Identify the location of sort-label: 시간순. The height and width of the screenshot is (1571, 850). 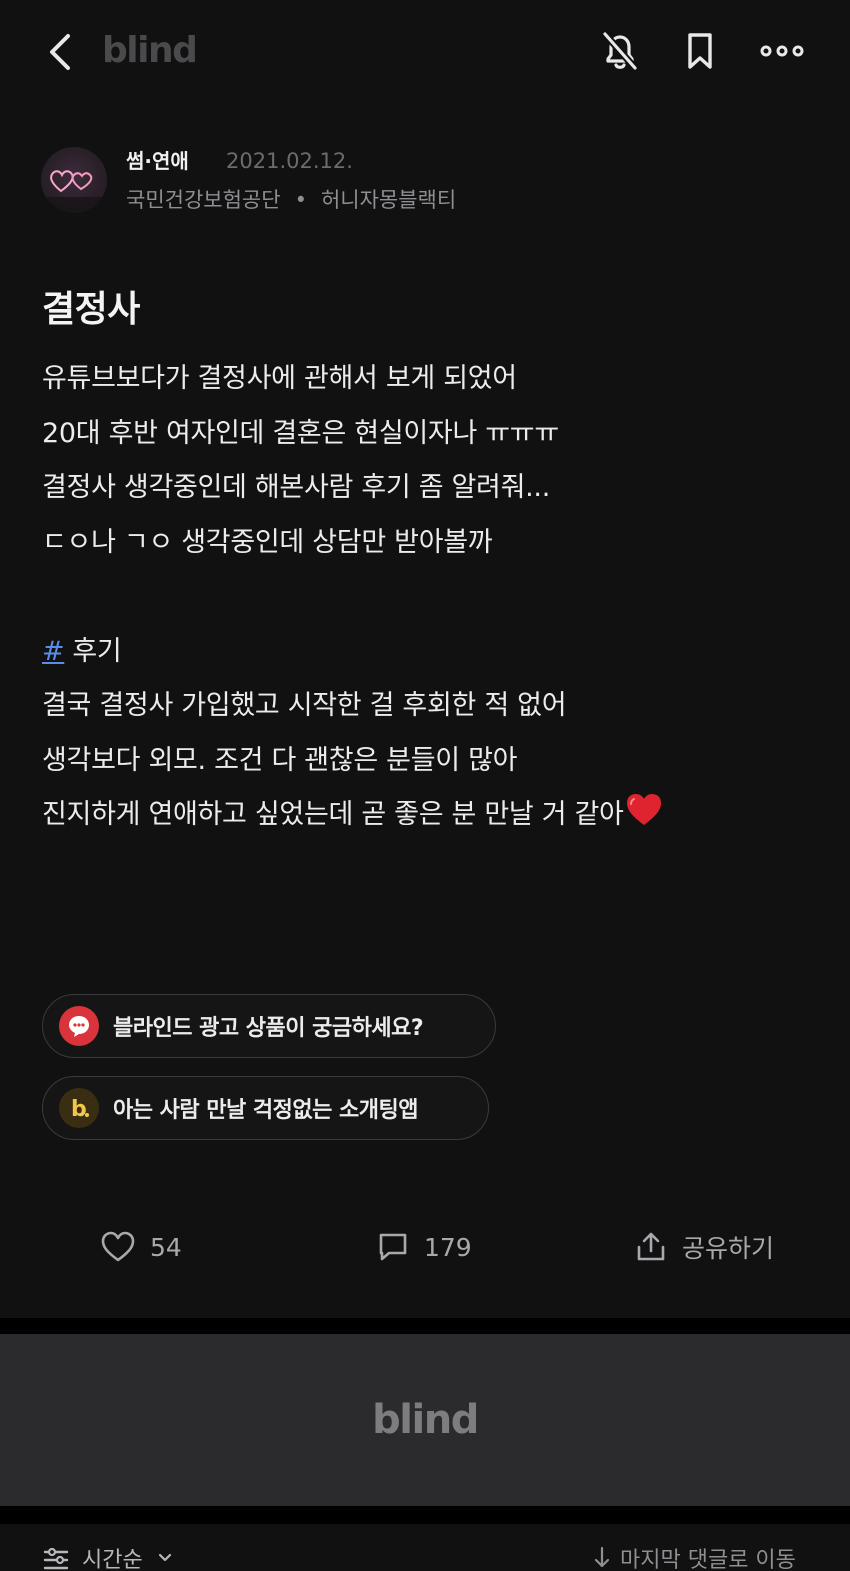
(112, 1559).